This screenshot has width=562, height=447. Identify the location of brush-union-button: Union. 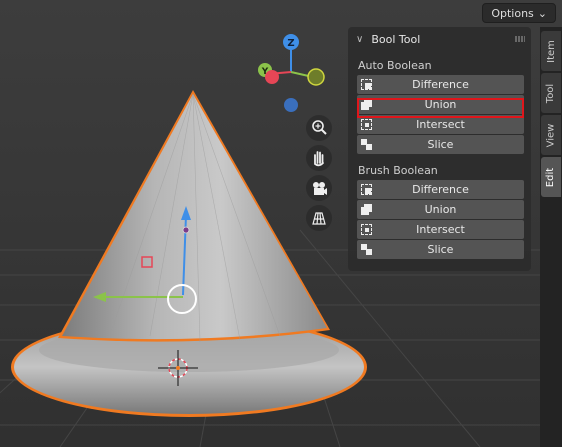
(440, 209).